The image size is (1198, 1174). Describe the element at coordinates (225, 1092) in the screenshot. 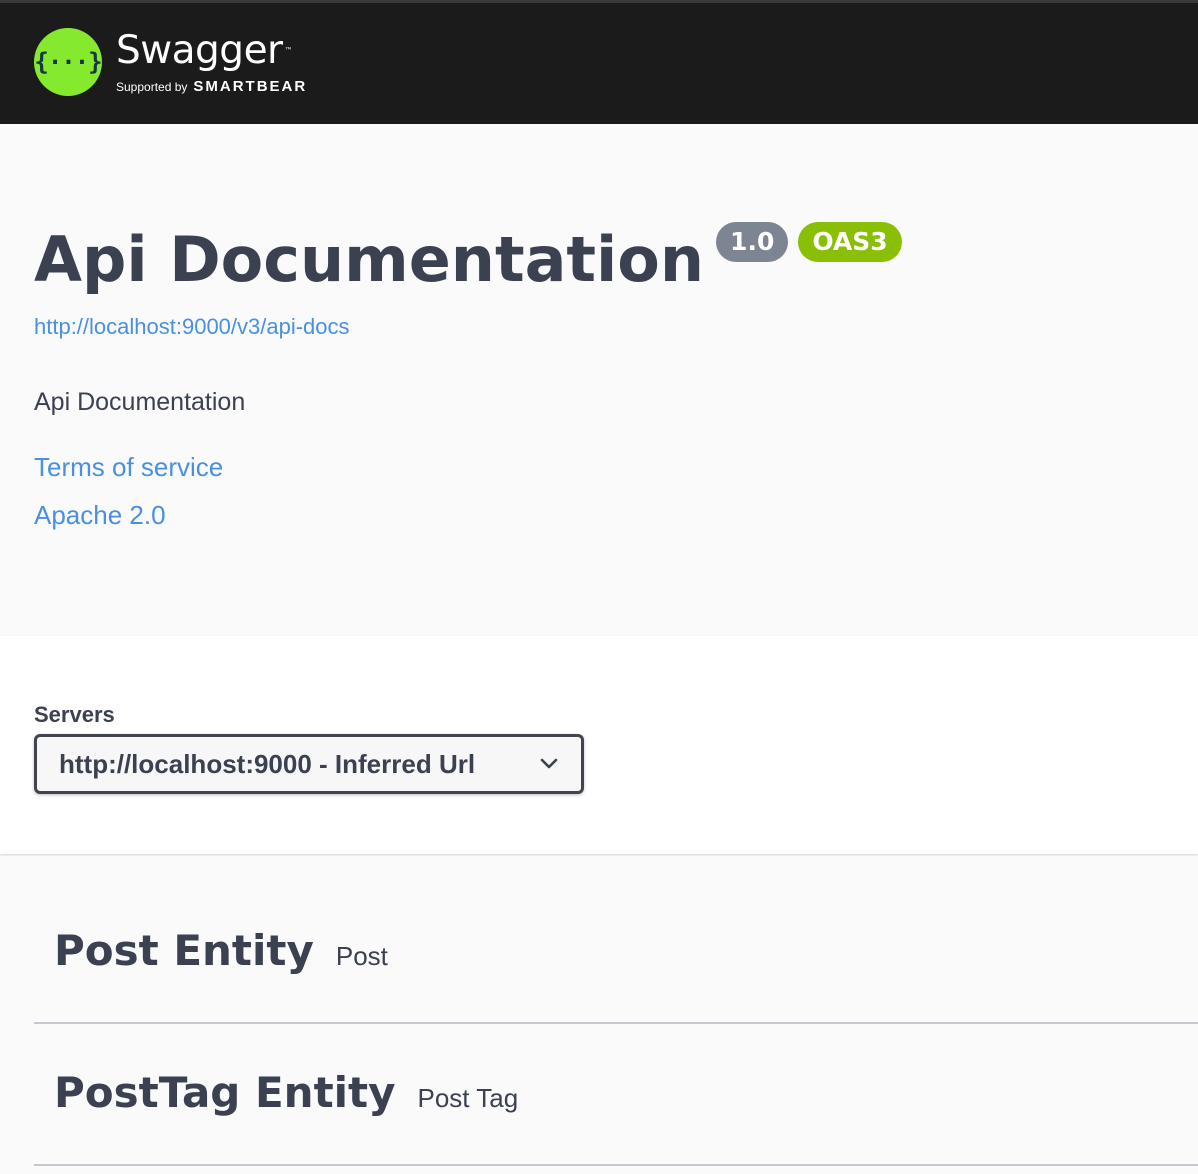

I see `tag-name: PostTag Entity` at that location.